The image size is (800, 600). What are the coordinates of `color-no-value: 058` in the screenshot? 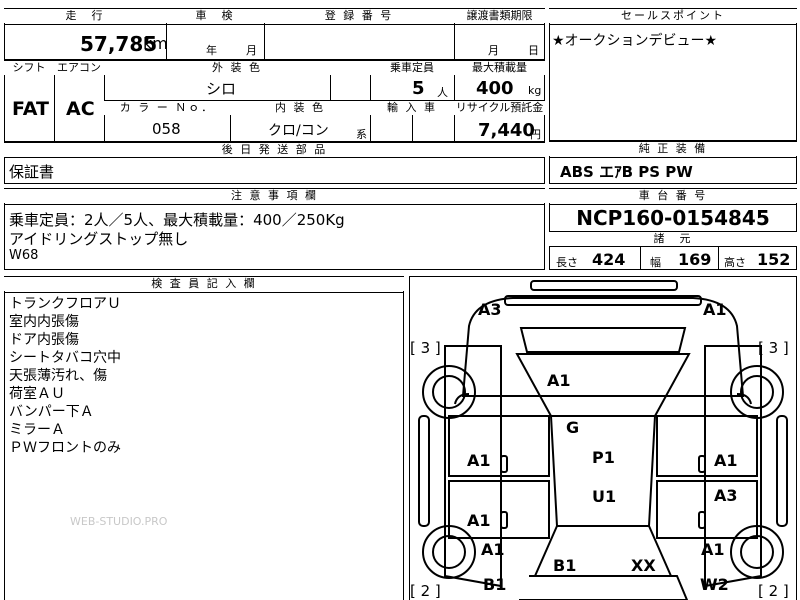 It's located at (166, 129).